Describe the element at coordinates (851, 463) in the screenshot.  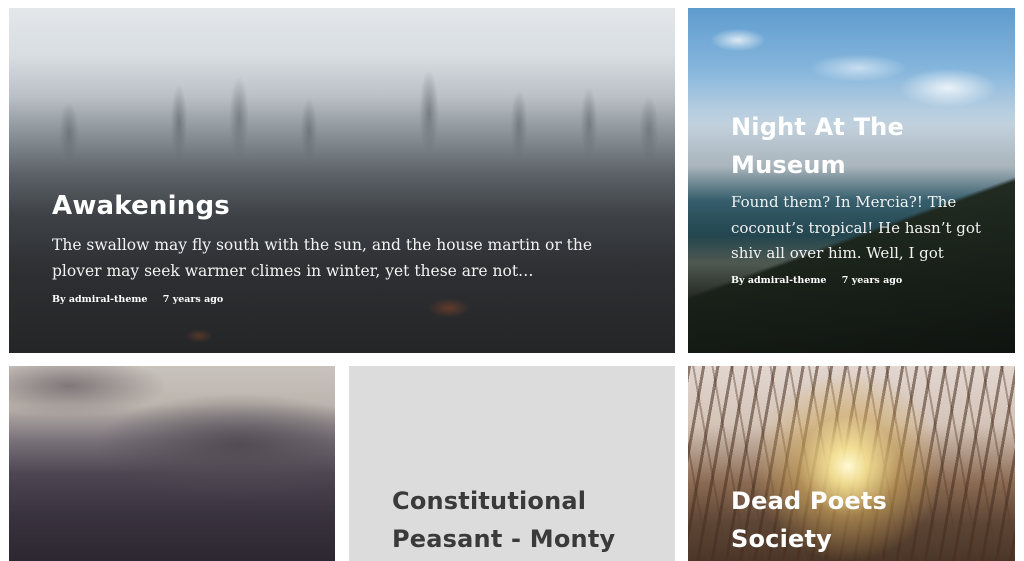
I see `post-card-dead-poets-society: Dead Poets Society` at that location.